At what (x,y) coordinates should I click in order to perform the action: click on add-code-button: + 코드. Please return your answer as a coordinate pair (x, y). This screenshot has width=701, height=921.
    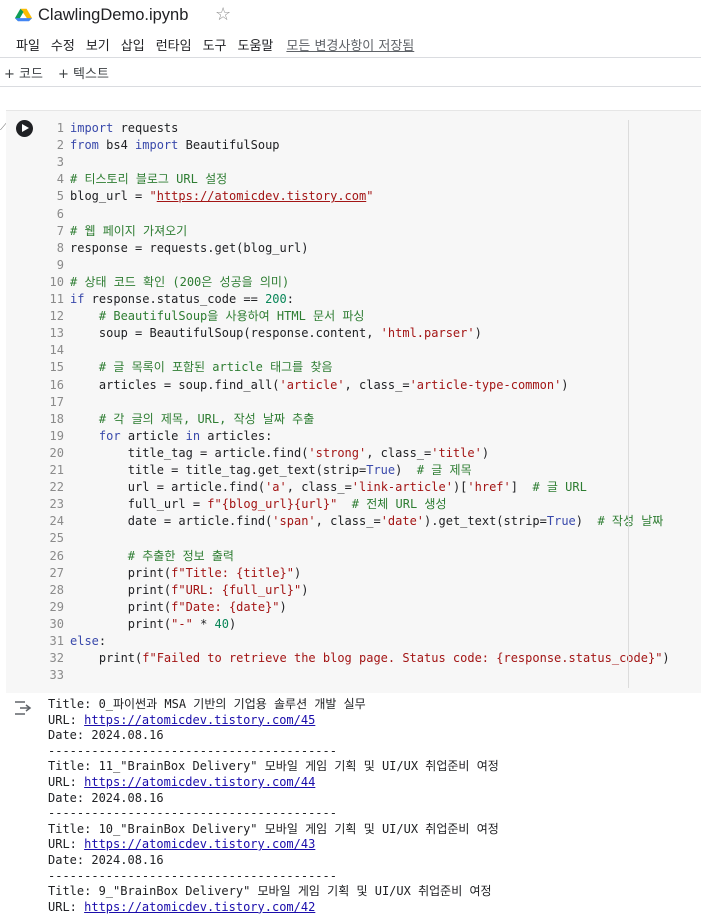
    Looking at the image, I should click on (23, 72).